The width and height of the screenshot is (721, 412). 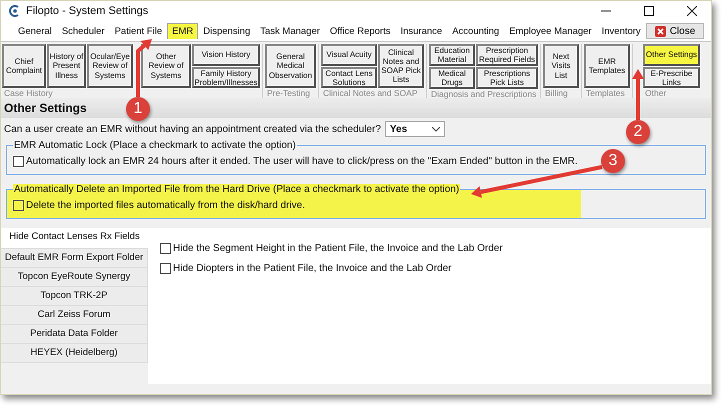 What do you see at coordinates (561, 66) in the screenshot?
I see `toolbar-button: Next Visits List` at bounding box center [561, 66].